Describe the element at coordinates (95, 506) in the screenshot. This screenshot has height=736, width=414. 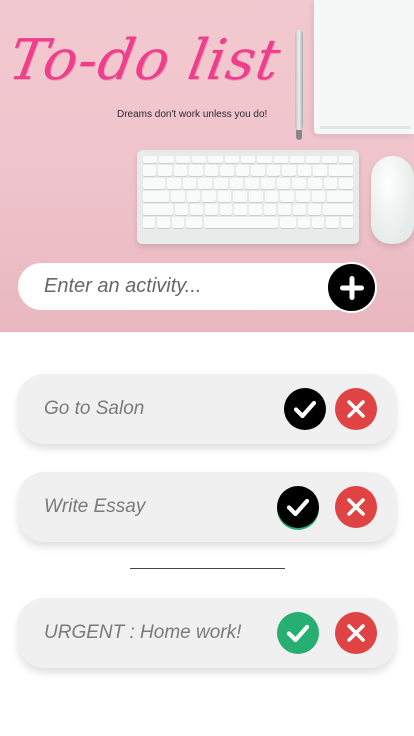
I see `todo-text: Write Essay` at that location.